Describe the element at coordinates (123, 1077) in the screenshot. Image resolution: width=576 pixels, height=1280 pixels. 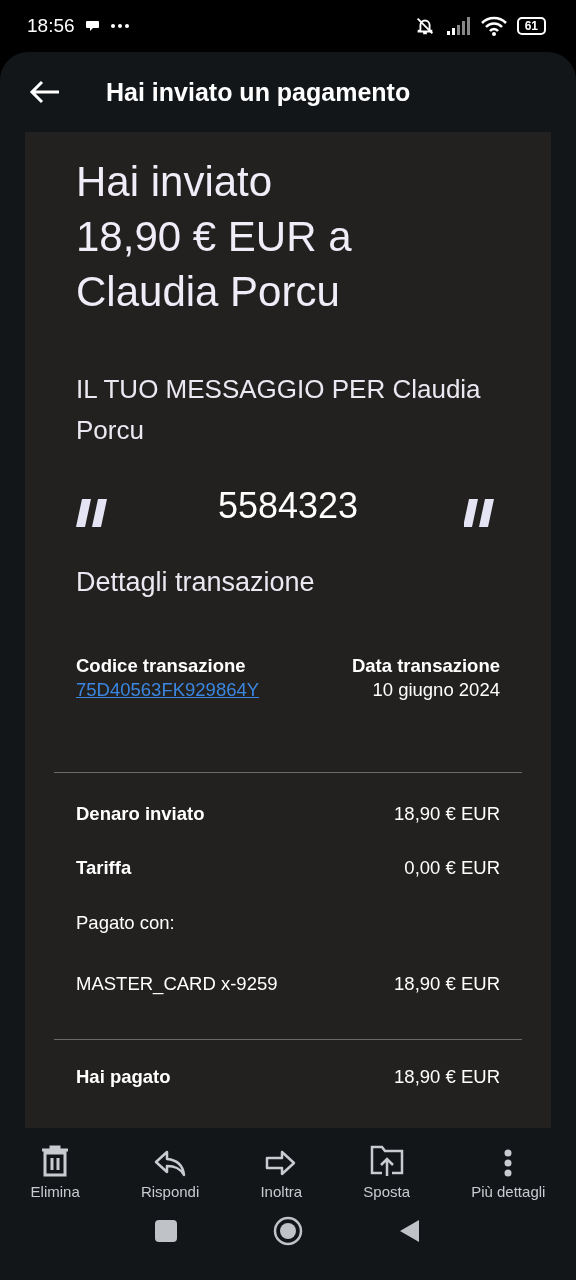
I see `total-label: Hai pagato` at that location.